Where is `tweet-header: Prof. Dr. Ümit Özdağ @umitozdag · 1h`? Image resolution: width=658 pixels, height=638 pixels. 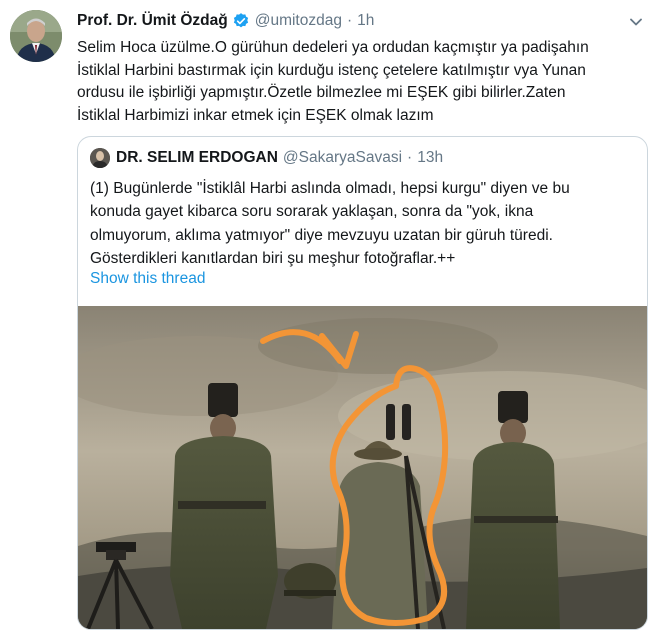
tweet-header: Prof. Dr. Ümit Özdağ @umitozdag · 1h is located at coordinates (225, 21).